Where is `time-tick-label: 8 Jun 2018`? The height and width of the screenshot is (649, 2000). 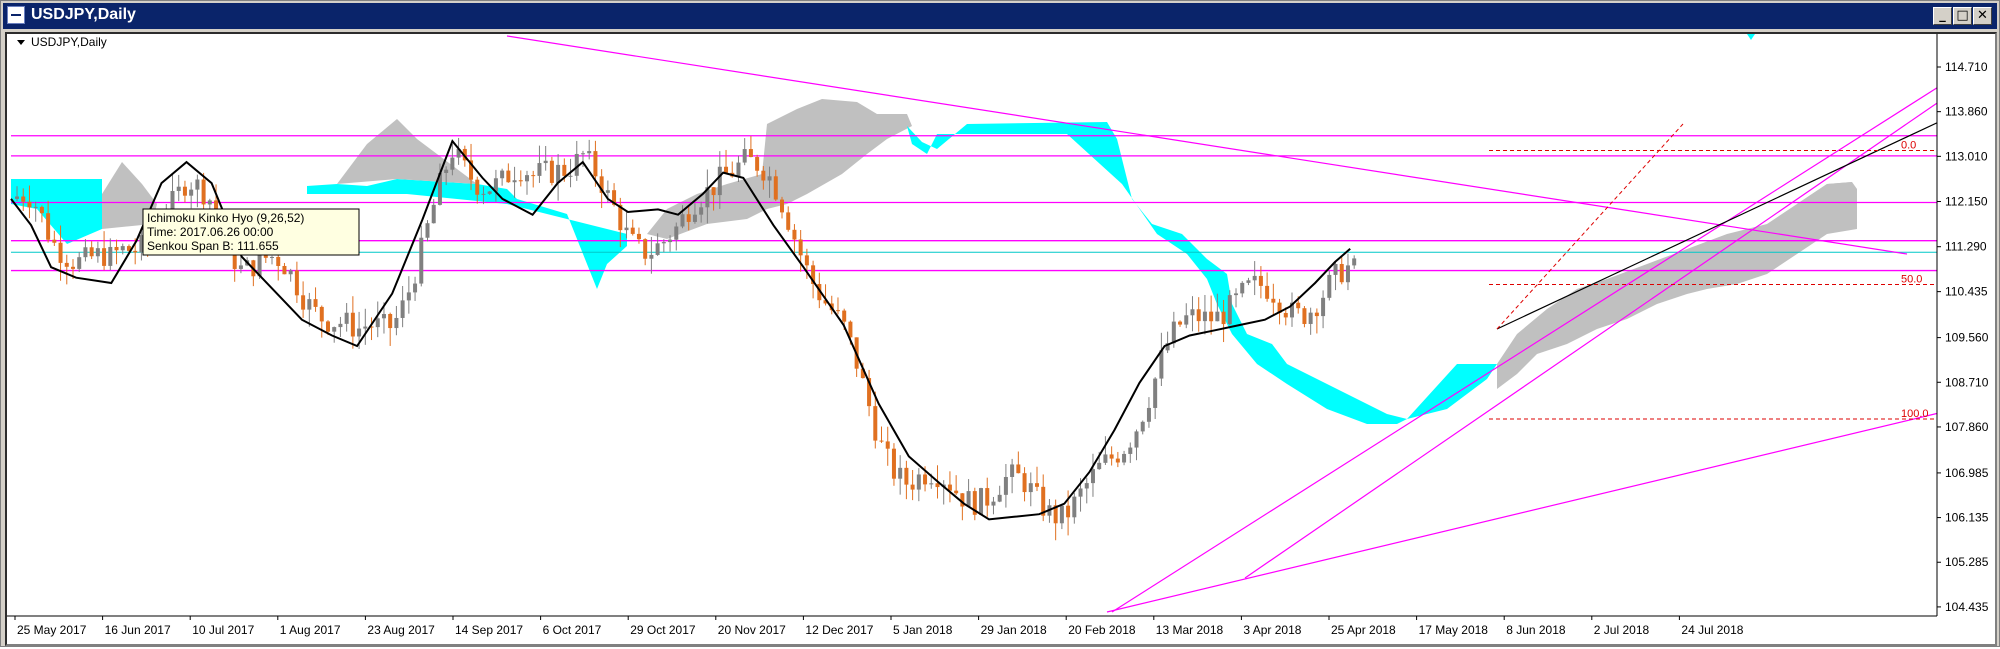
time-tick-label: 8 Jun 2018 is located at coordinates (1536, 630).